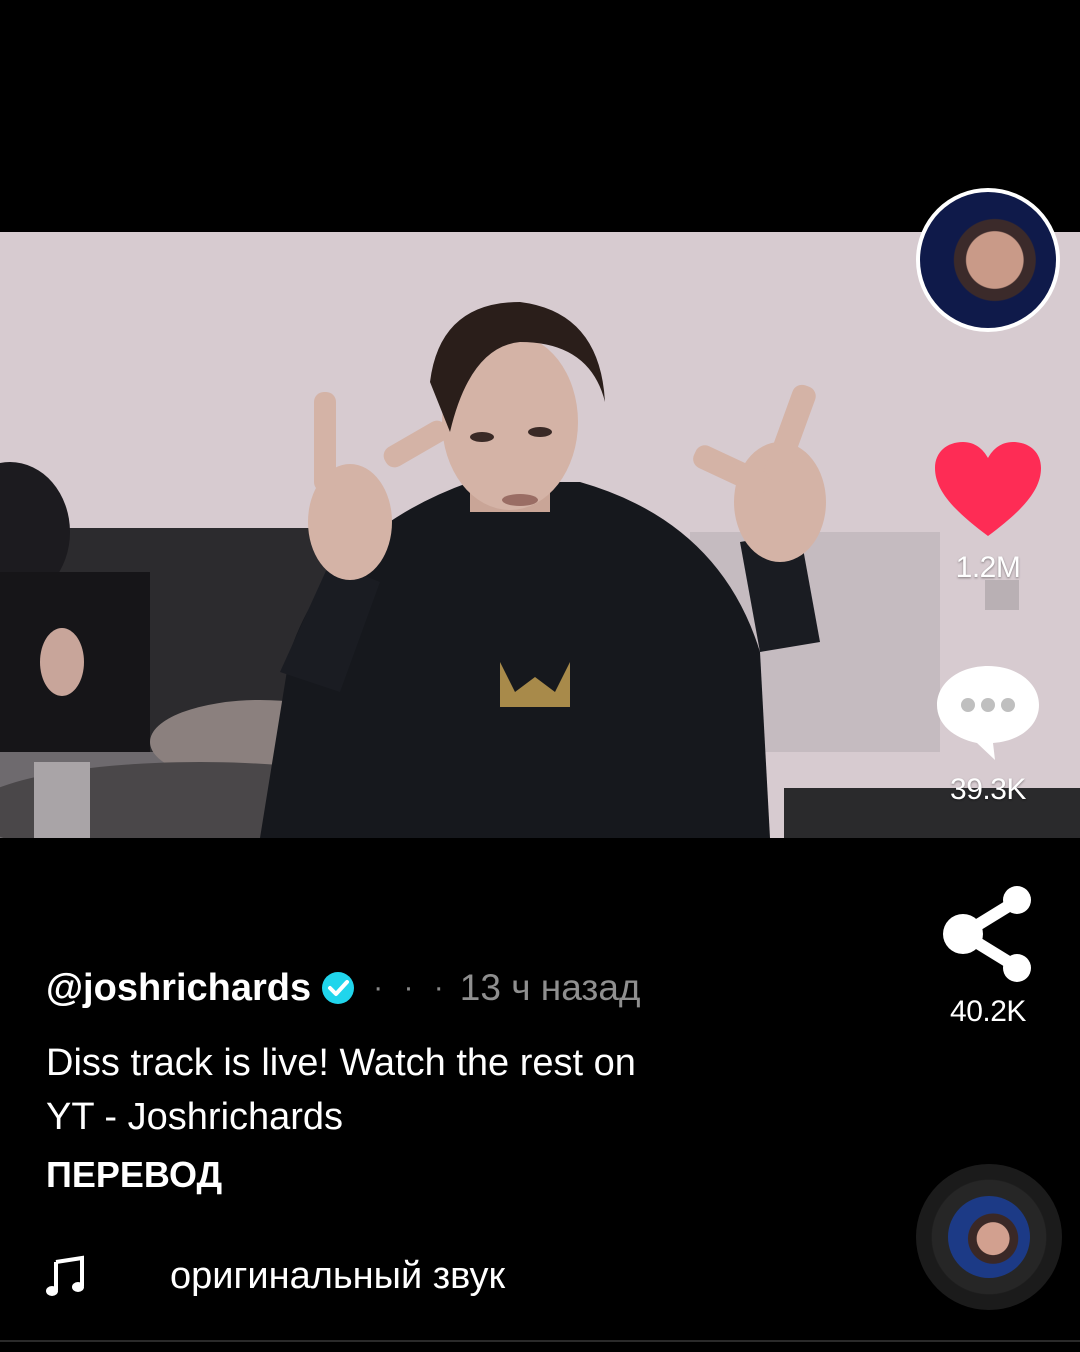 The width and height of the screenshot is (1080, 1352). What do you see at coordinates (988, 1011) in the screenshot?
I see `share-count: 40.2K` at bounding box center [988, 1011].